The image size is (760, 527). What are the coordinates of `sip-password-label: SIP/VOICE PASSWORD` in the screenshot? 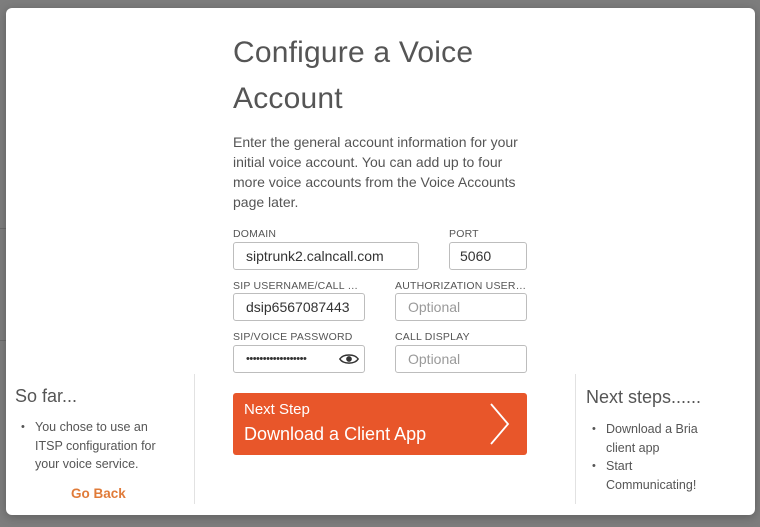 It's located at (293, 337).